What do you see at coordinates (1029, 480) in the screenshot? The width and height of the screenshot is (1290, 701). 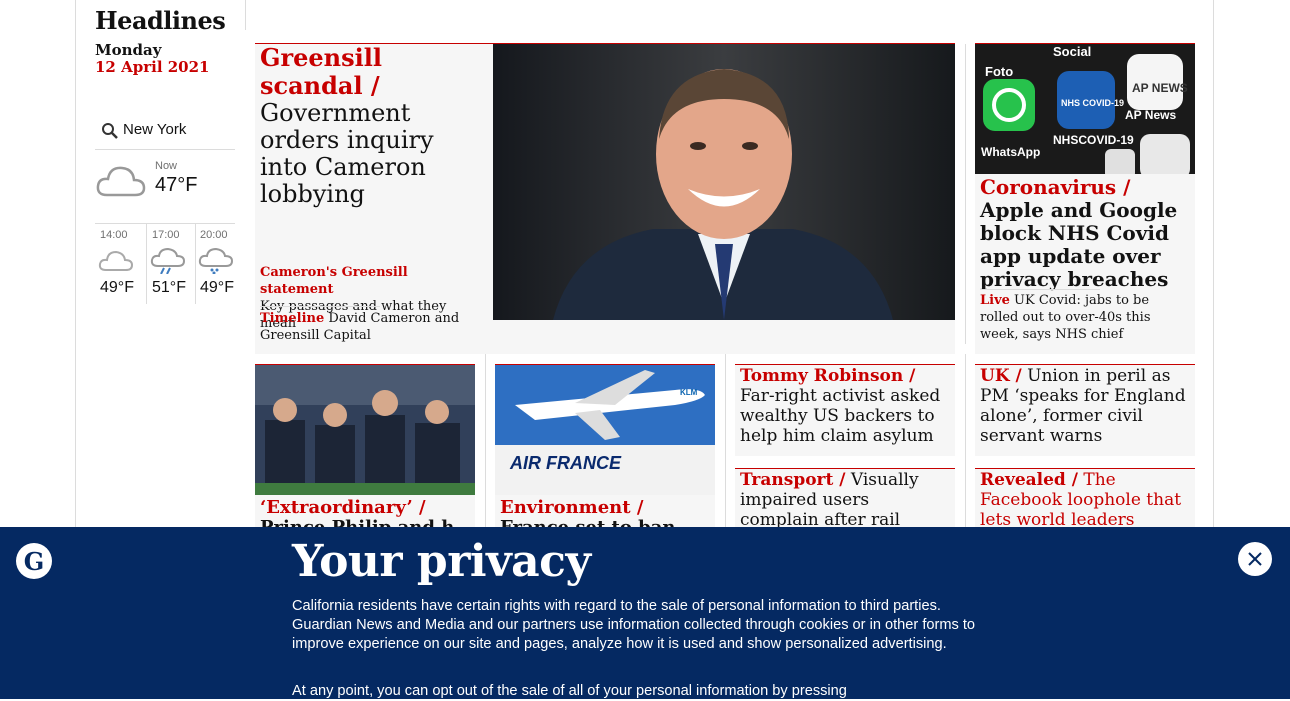 I see `story-kicker: Revealed /` at bounding box center [1029, 480].